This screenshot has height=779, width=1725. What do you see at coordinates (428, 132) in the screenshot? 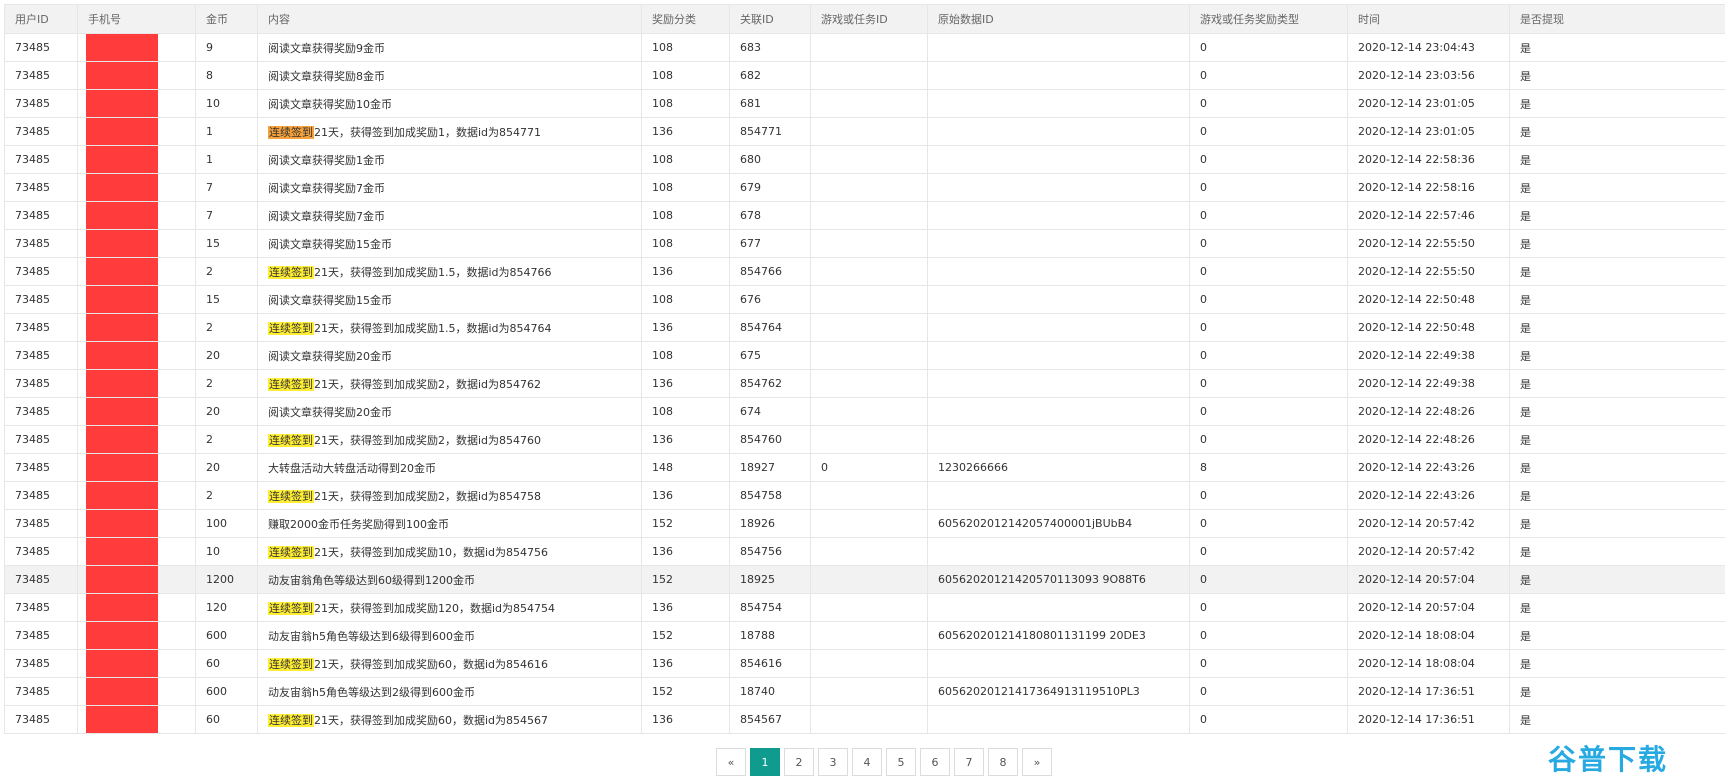
I see `content-text: 21天，获得签到加成奖励1，数据id为854771` at bounding box center [428, 132].